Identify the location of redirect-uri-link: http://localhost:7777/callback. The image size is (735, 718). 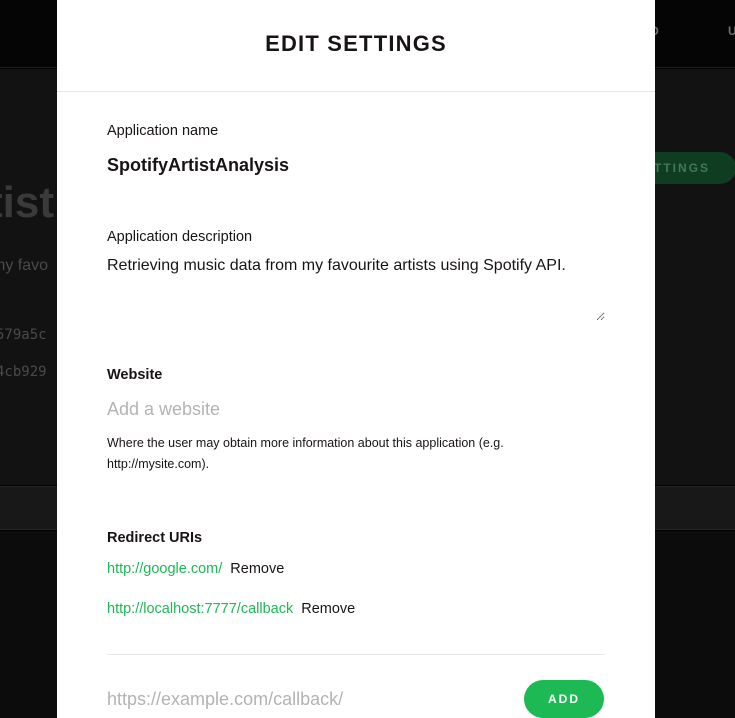
(200, 609).